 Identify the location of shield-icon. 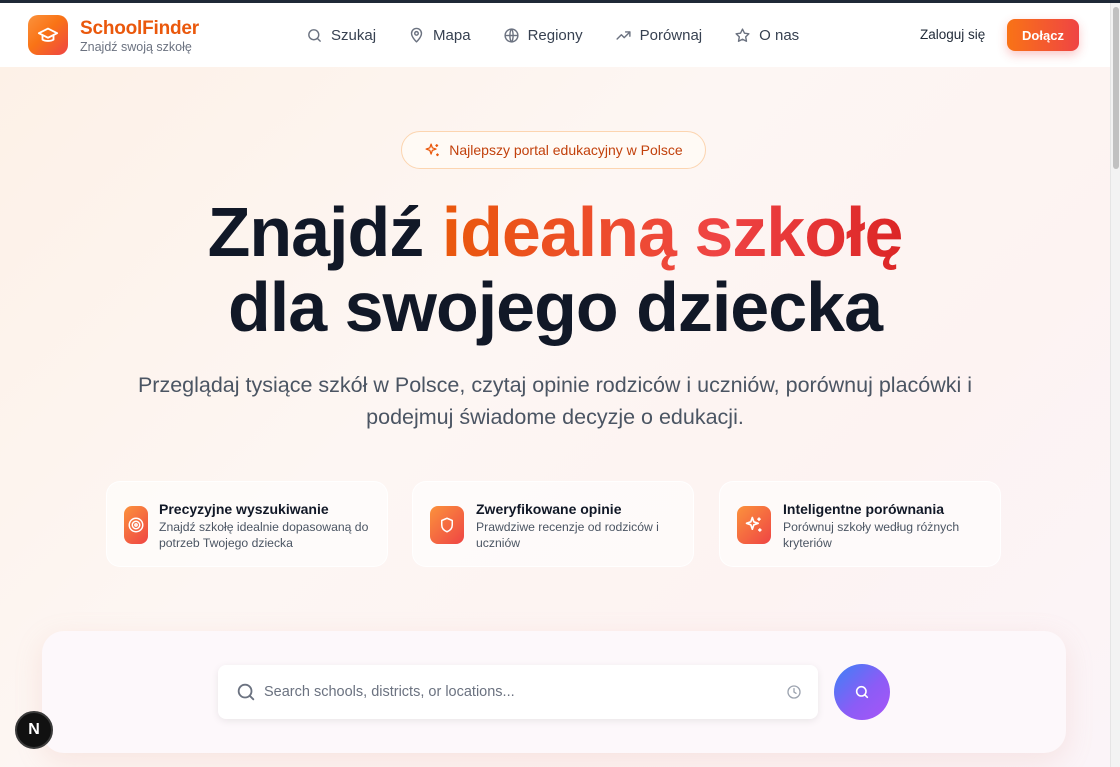
(447, 525).